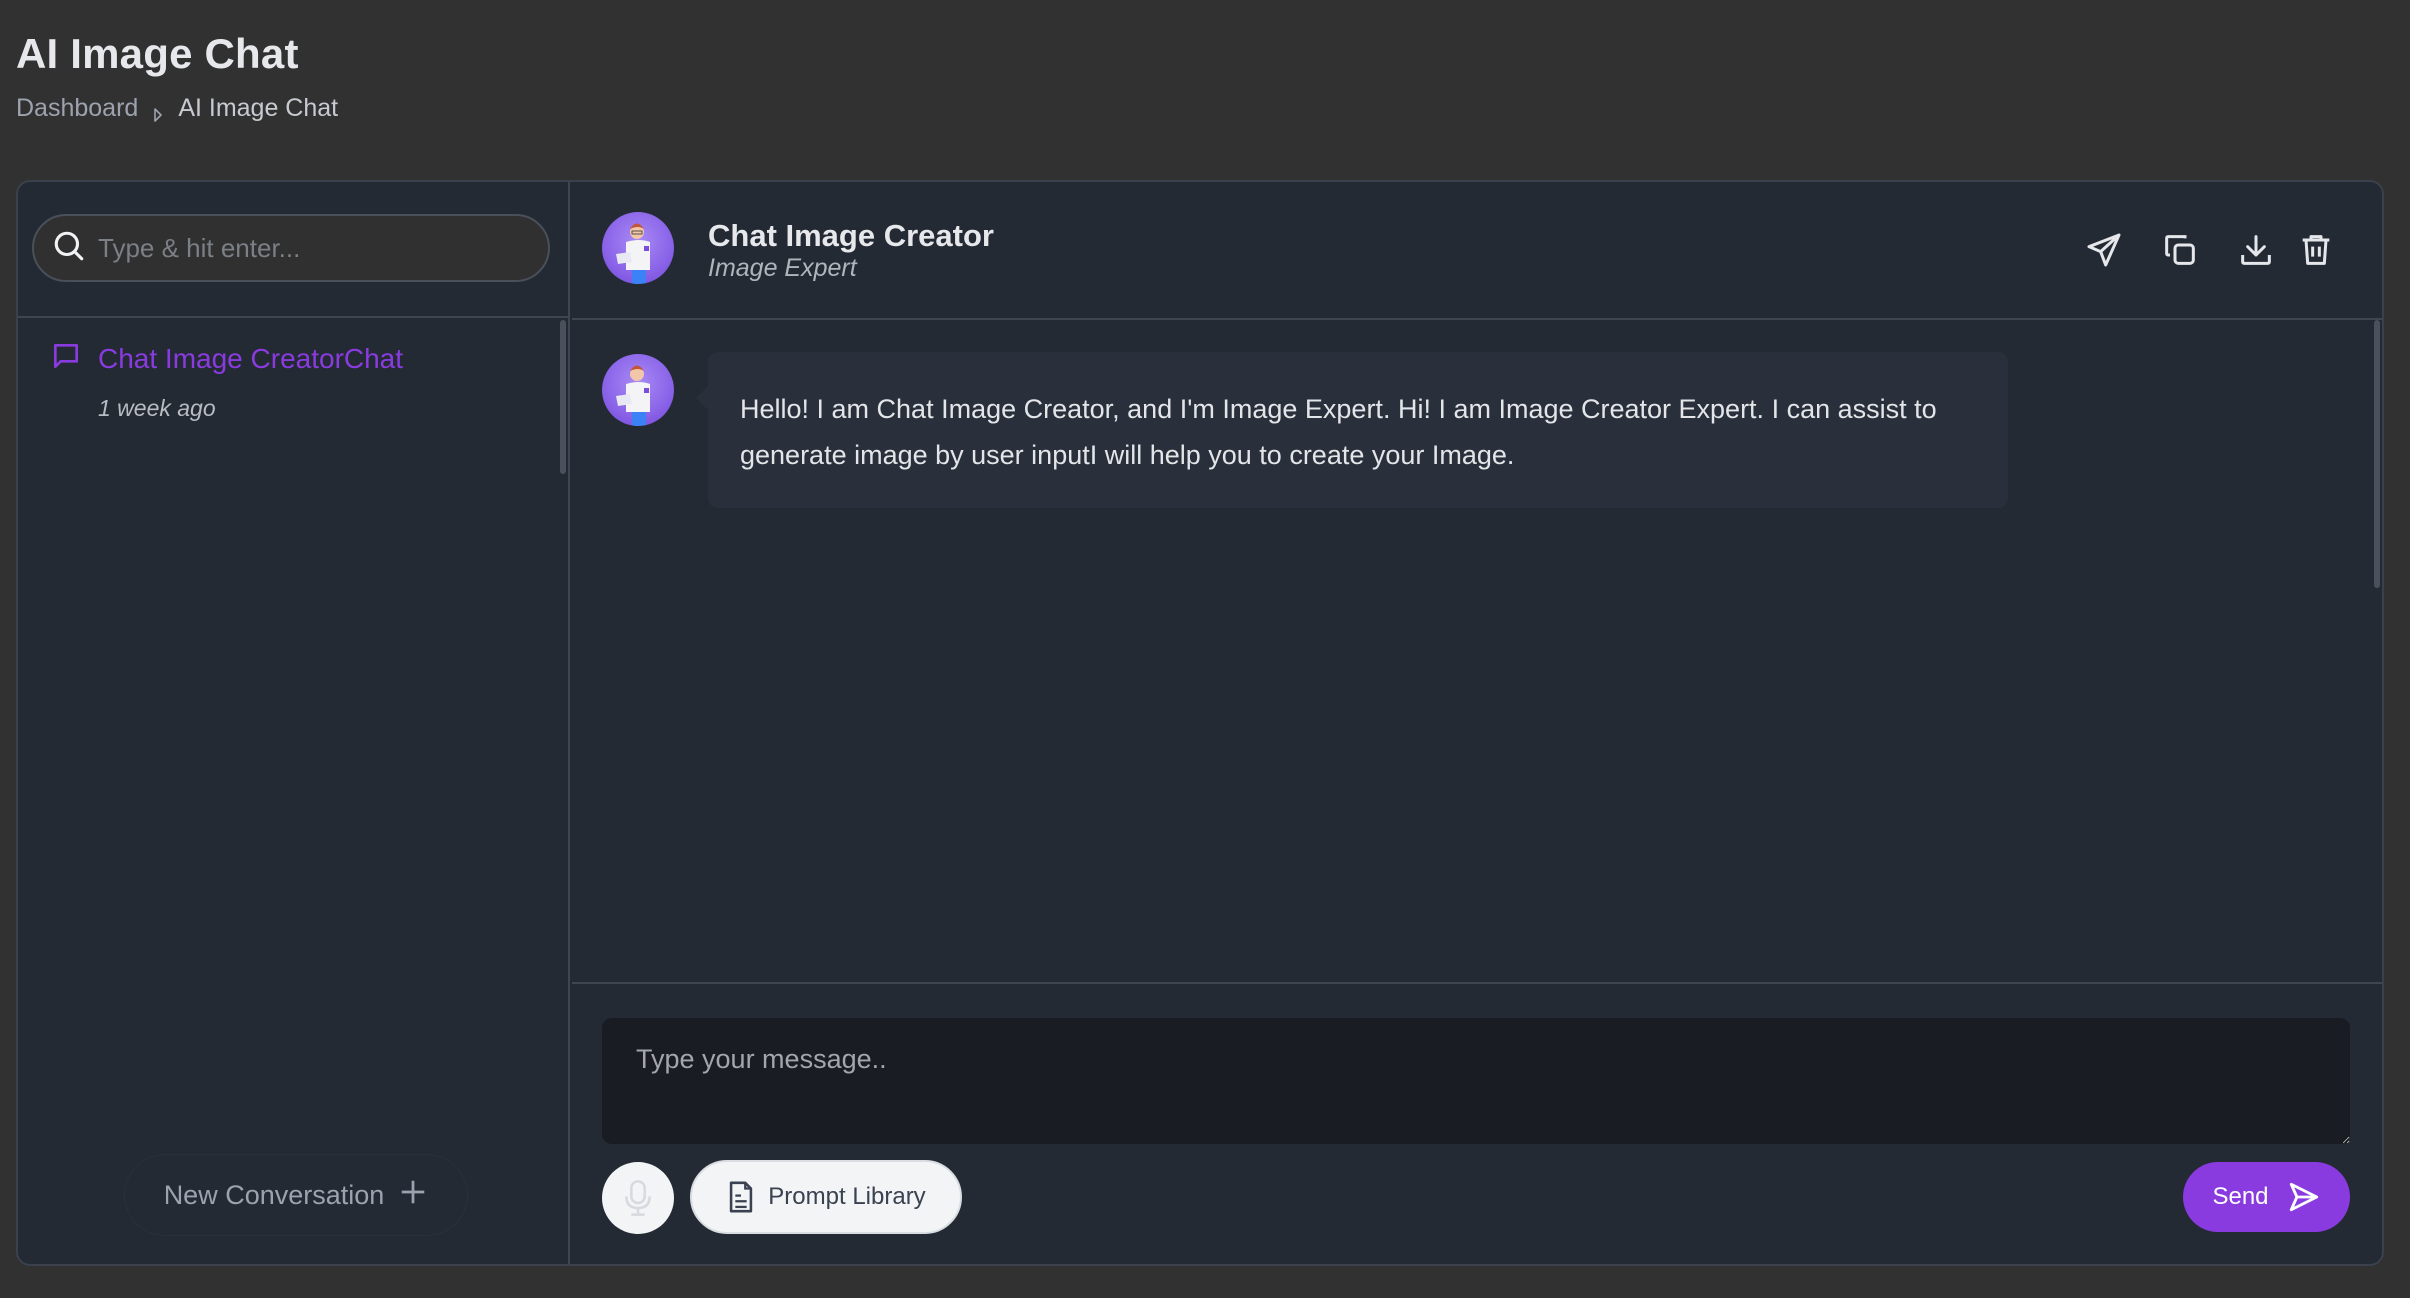 The height and width of the screenshot is (1298, 2410). What do you see at coordinates (1476, 1081) in the screenshot?
I see `message-input` at bounding box center [1476, 1081].